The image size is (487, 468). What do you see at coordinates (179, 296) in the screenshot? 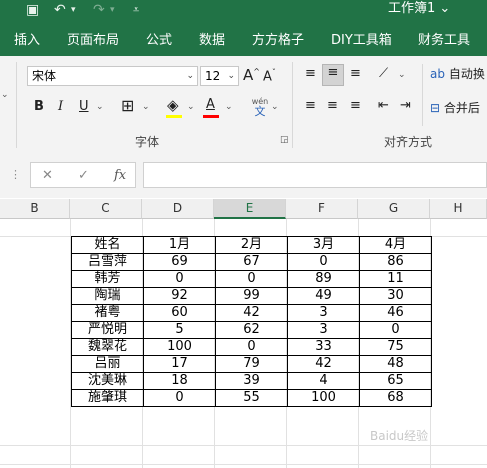
I see `table-cell: 92` at bounding box center [179, 296].